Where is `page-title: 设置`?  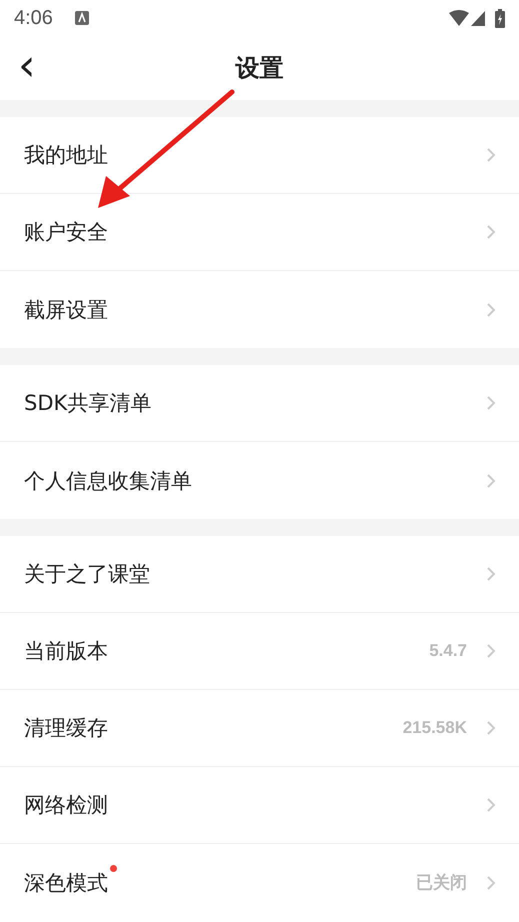 page-title: 设置 is located at coordinates (260, 68).